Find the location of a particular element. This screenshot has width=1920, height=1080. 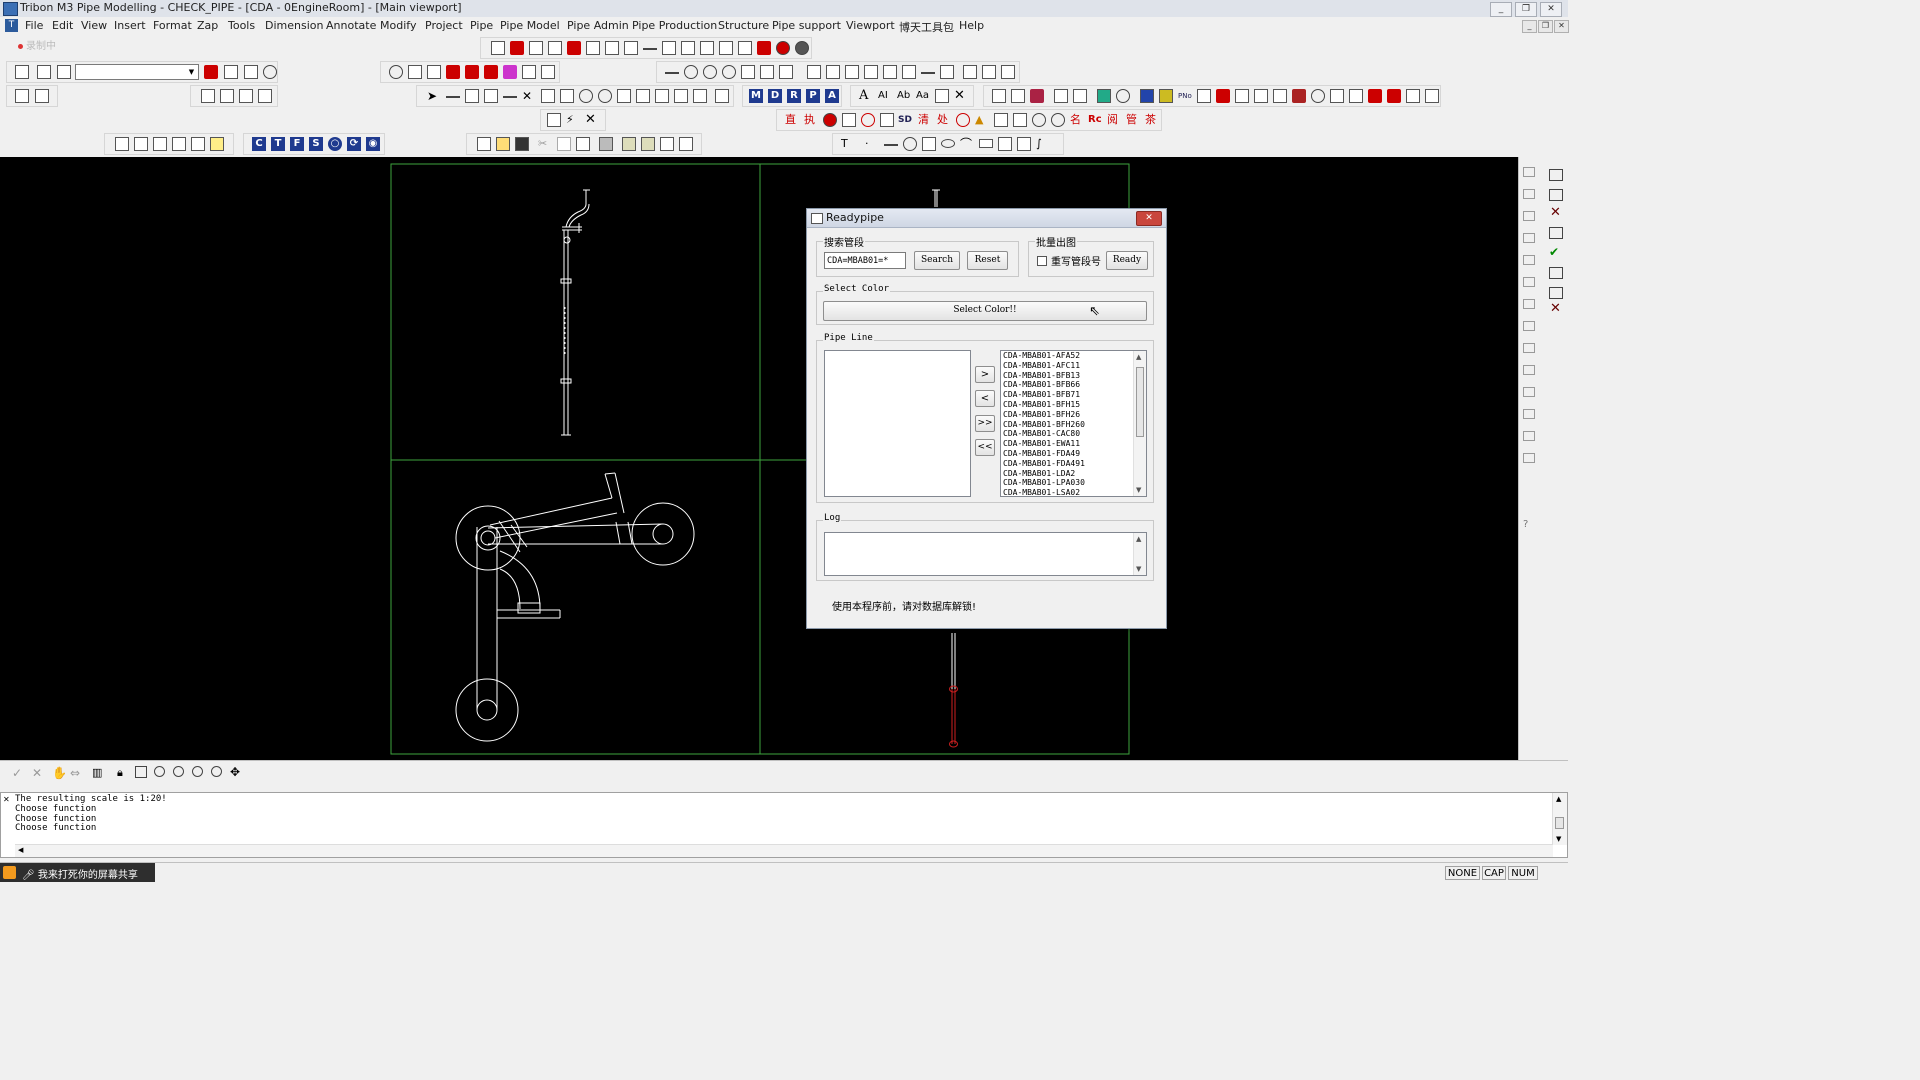

tool-d-icon is located at coordinates (270, 72).